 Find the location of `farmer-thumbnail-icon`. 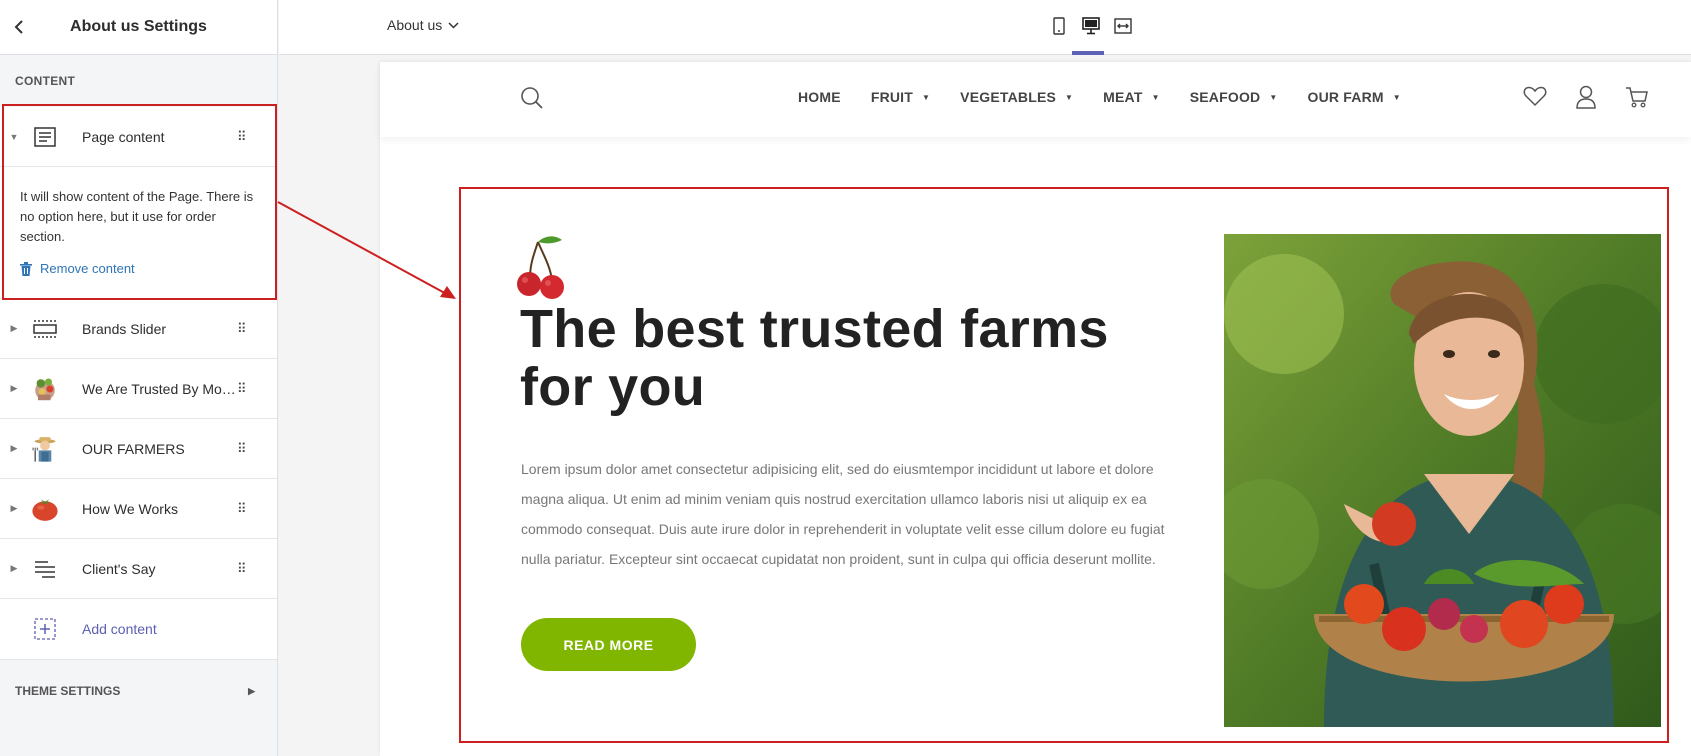

farmer-thumbnail-icon is located at coordinates (45, 449).